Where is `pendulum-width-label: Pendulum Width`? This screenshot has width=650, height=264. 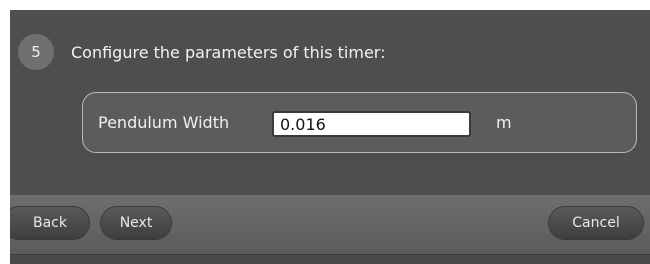
pendulum-width-label: Pendulum Width is located at coordinates (164, 122).